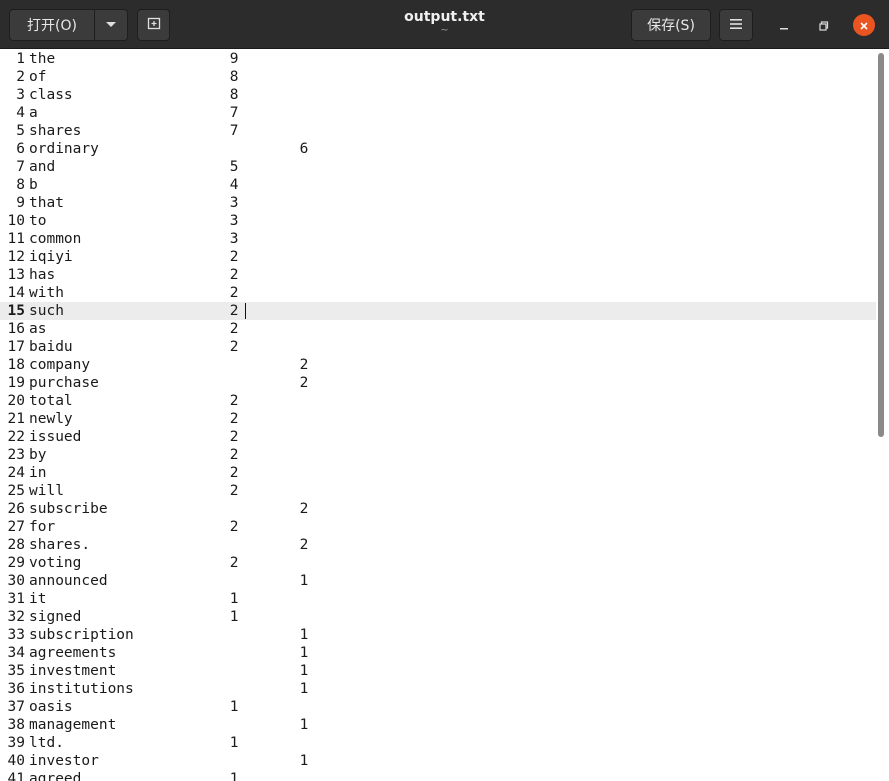 The height and width of the screenshot is (781, 889). What do you see at coordinates (438, 775) in the screenshot?
I see `text-line: 41 agreed 1` at bounding box center [438, 775].